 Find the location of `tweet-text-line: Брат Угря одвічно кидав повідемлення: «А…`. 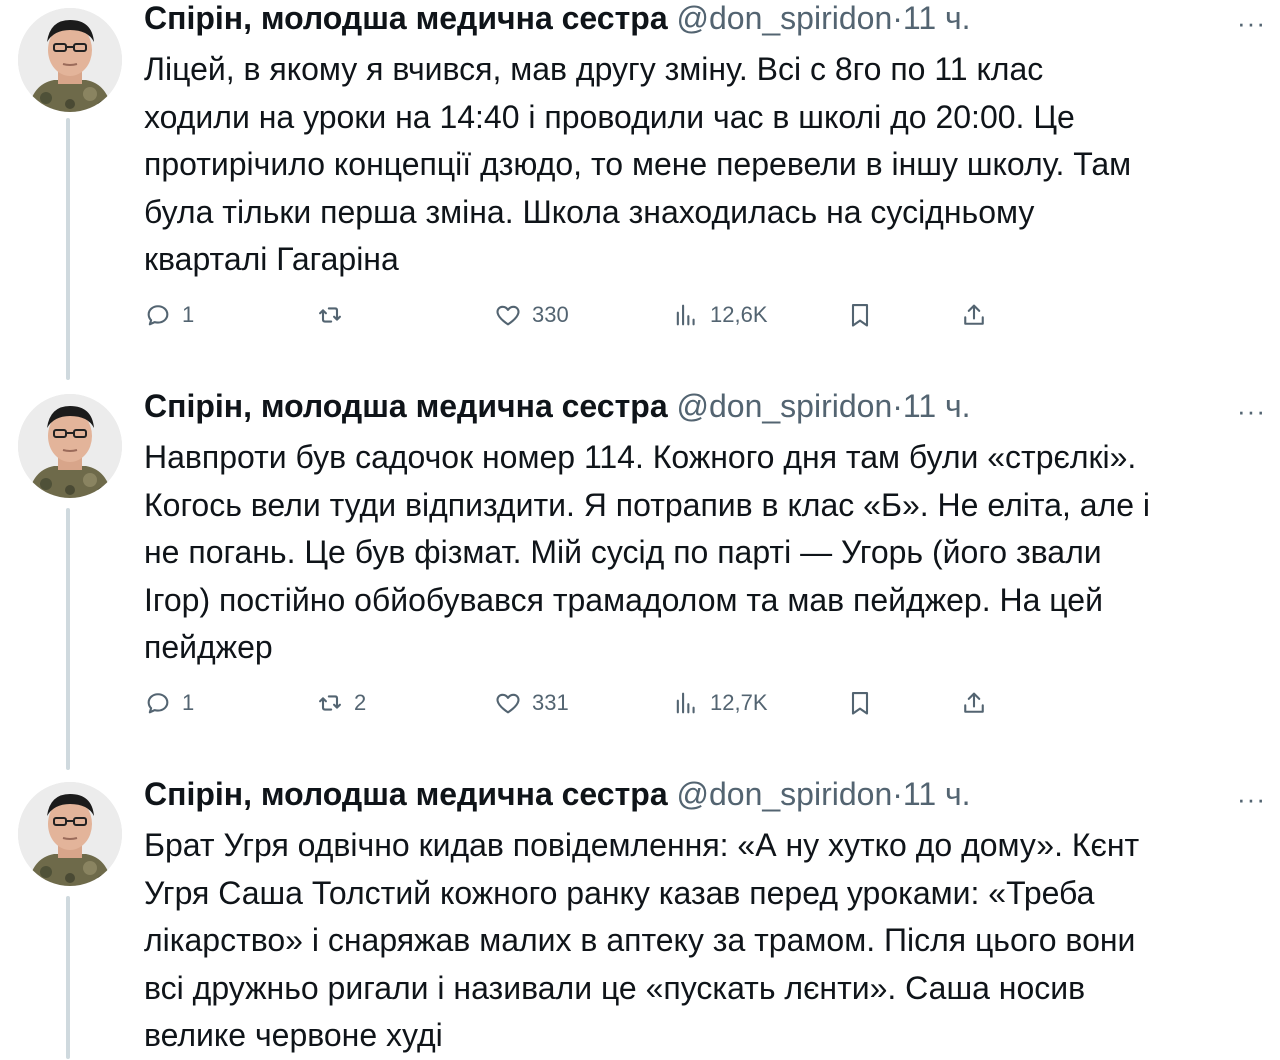

tweet-text-line: Брат Угря одвічно кидав повідемлення: «А… is located at coordinates (642, 845).